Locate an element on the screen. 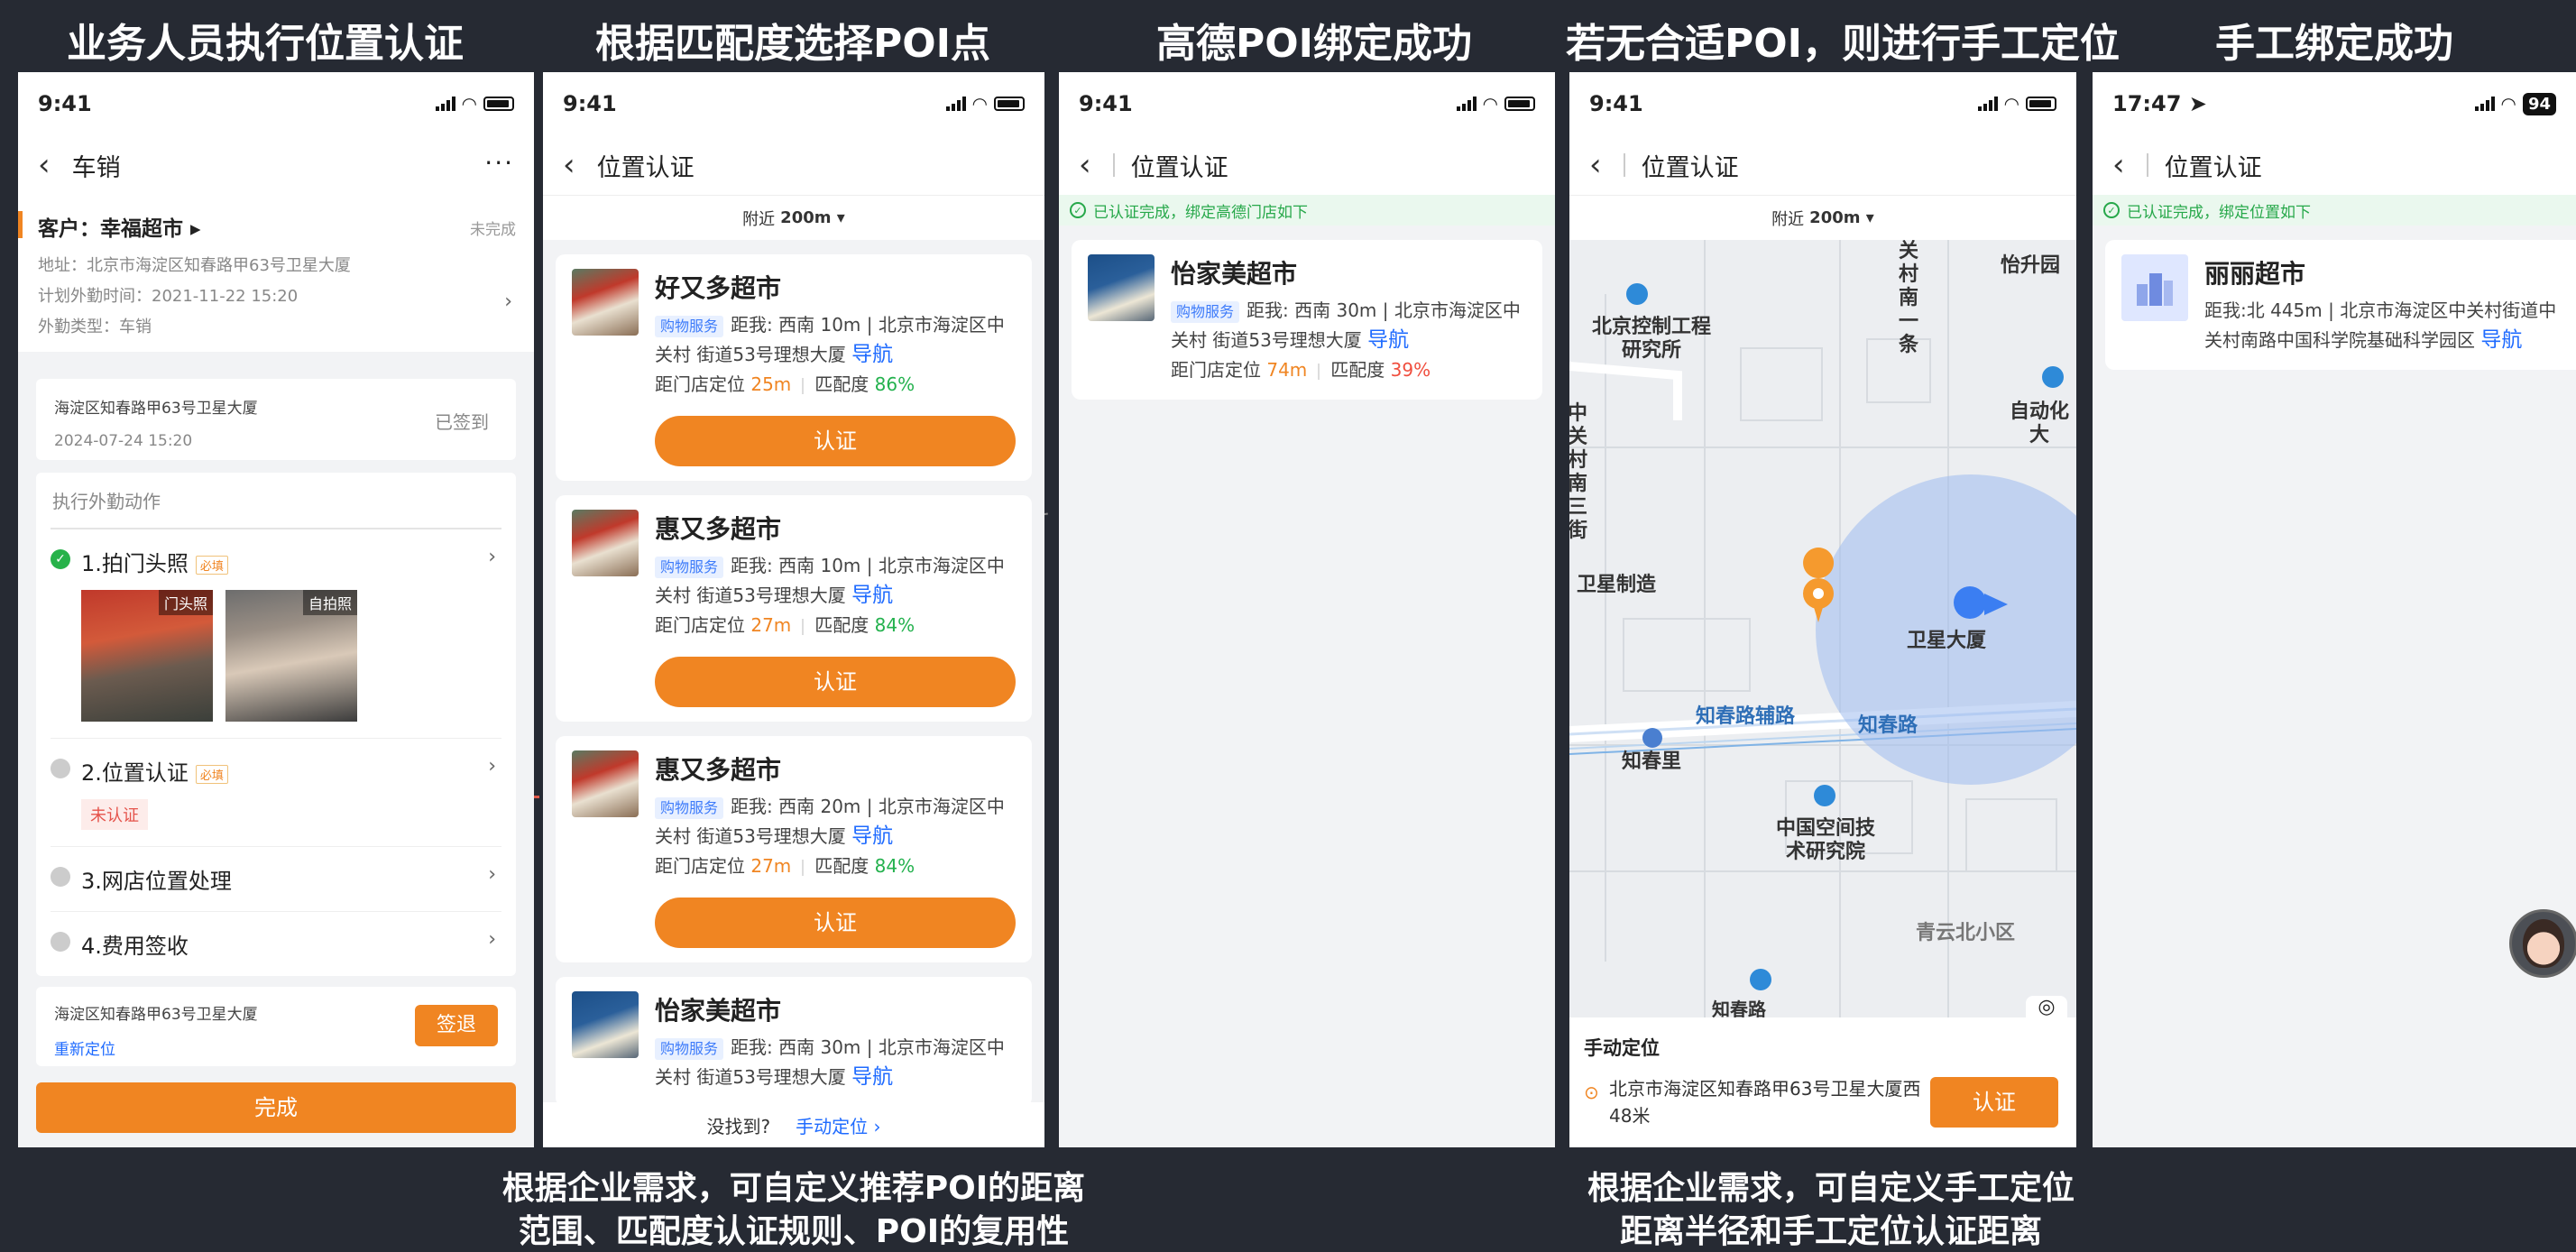 The height and width of the screenshot is (1252, 2576). check-icon: ✓ is located at coordinates (60, 559).